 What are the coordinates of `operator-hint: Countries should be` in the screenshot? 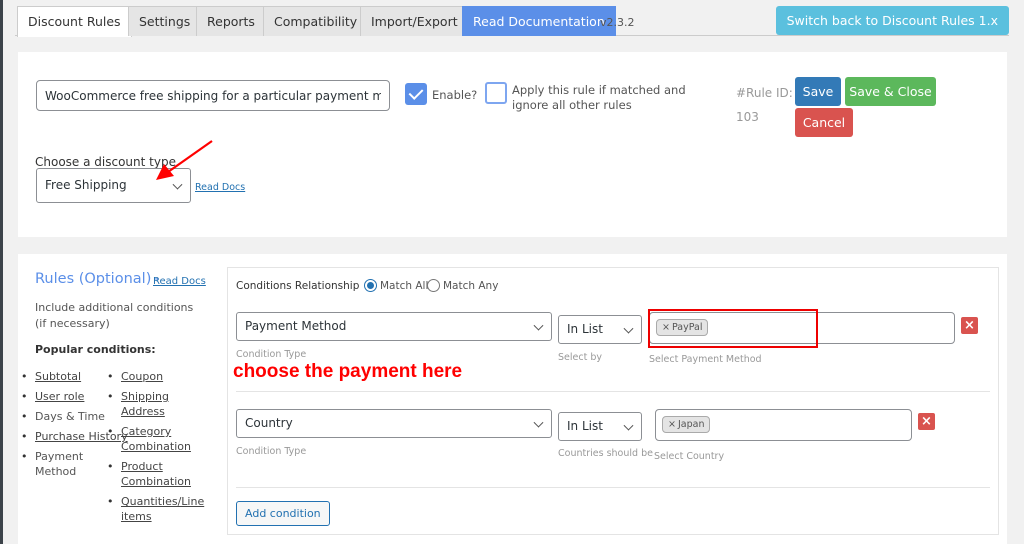 It's located at (605, 453).